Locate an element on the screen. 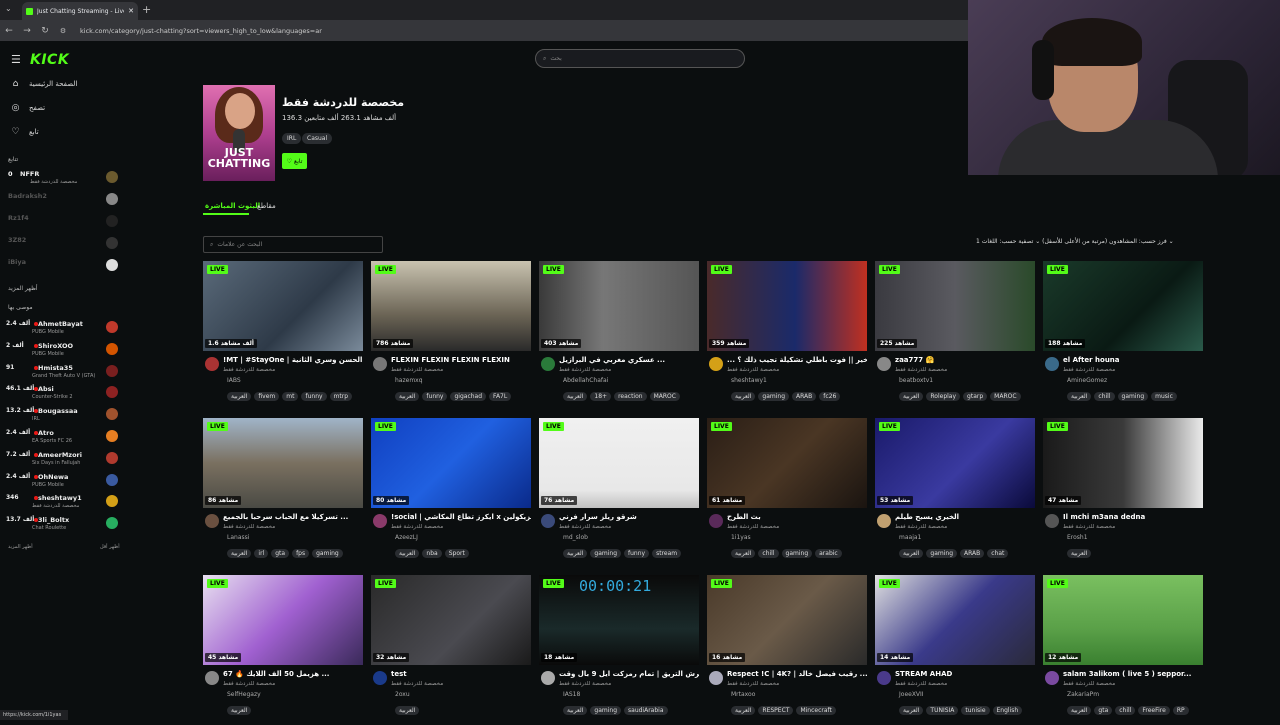  stream-tag: reaction is located at coordinates (630, 396).